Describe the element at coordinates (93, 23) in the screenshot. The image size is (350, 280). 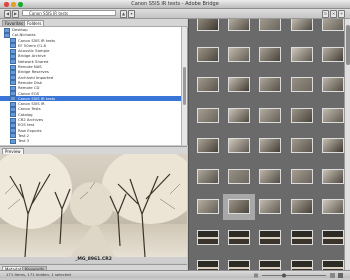
I see `panel-tabs: Favorites Folders` at that location.